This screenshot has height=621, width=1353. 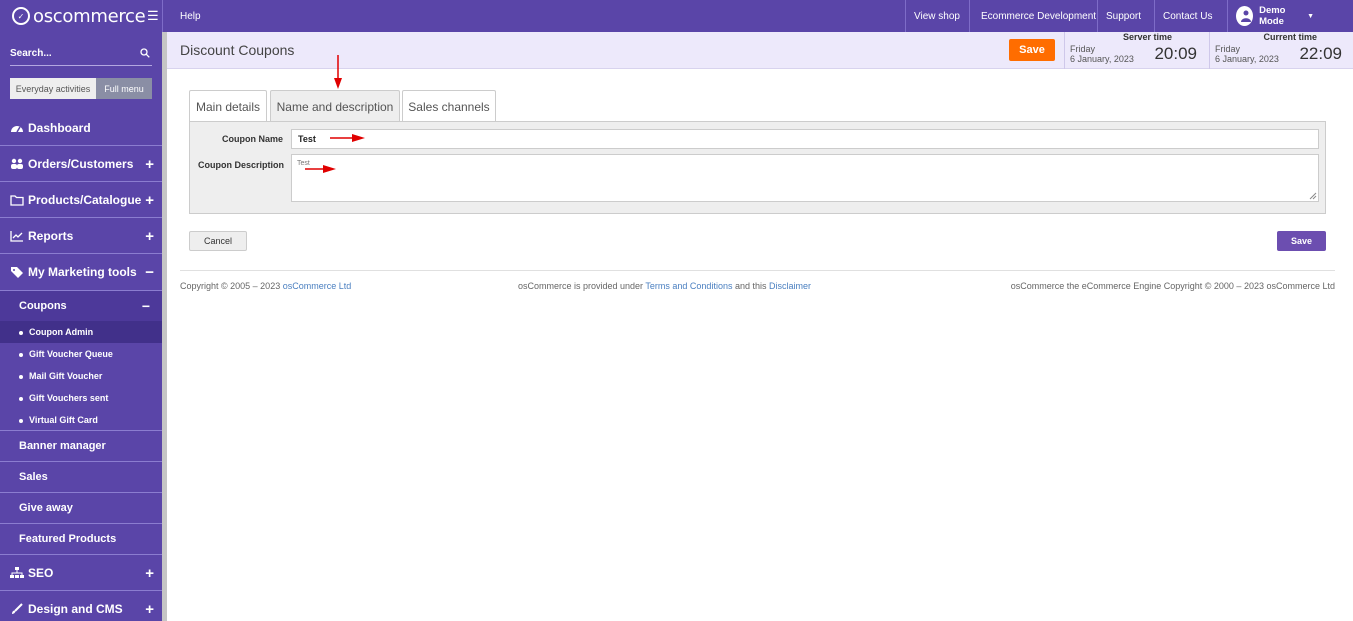 I want to click on disclaimer-link: Disclaimer, so click(x=790, y=286).